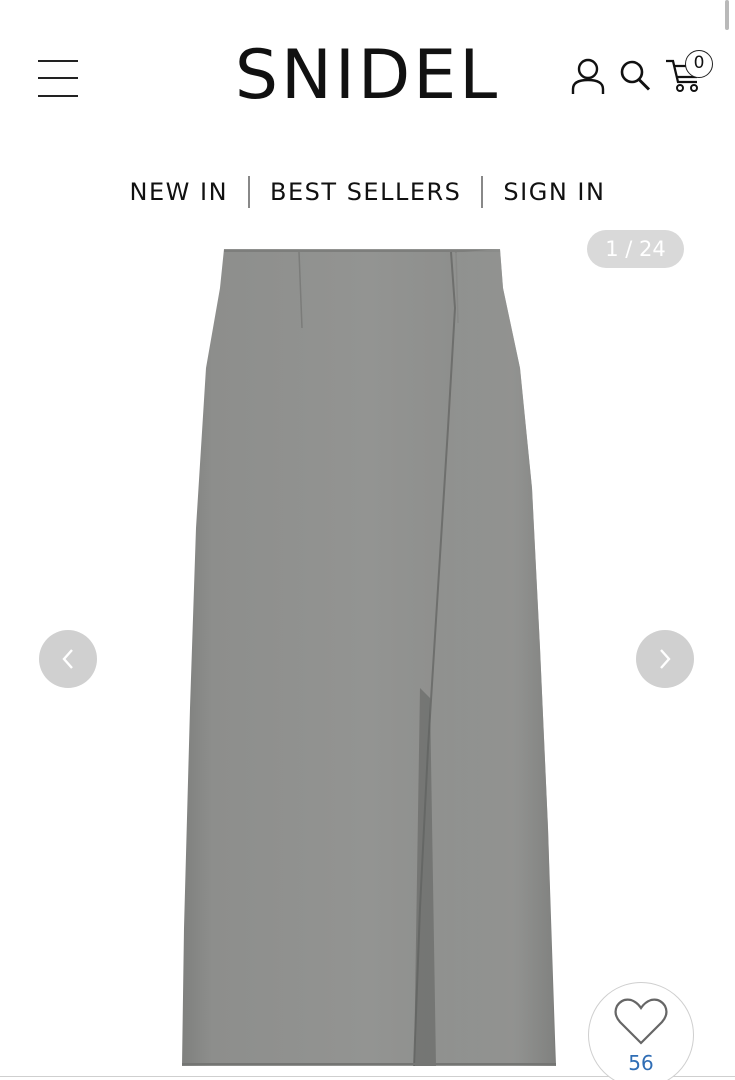  Describe the element at coordinates (699, 64) in the screenshot. I see `cart-count-badge: 0` at that location.